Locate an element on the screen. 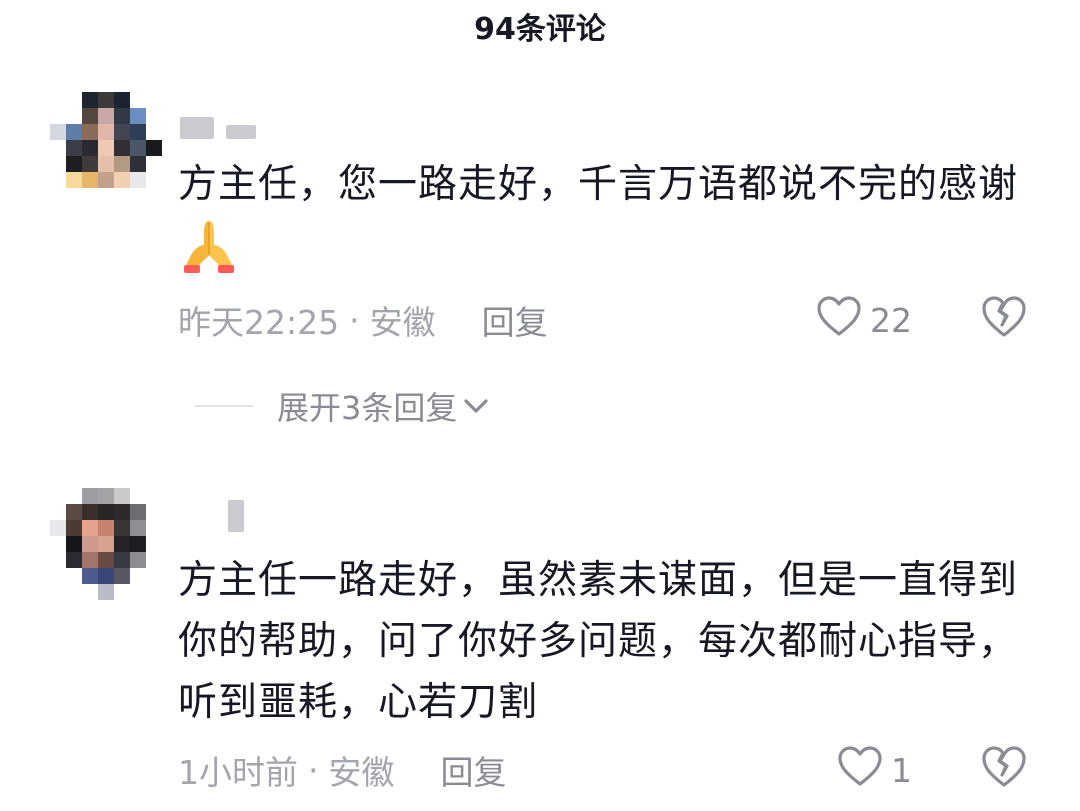 This screenshot has height=811, width=1080. like-button: 1 is located at coordinates (874, 770).